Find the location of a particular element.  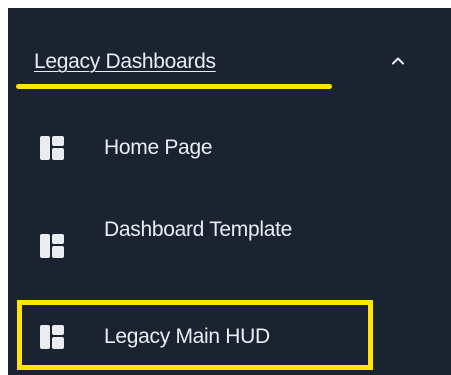

highlight-underline is located at coordinates (174, 86).